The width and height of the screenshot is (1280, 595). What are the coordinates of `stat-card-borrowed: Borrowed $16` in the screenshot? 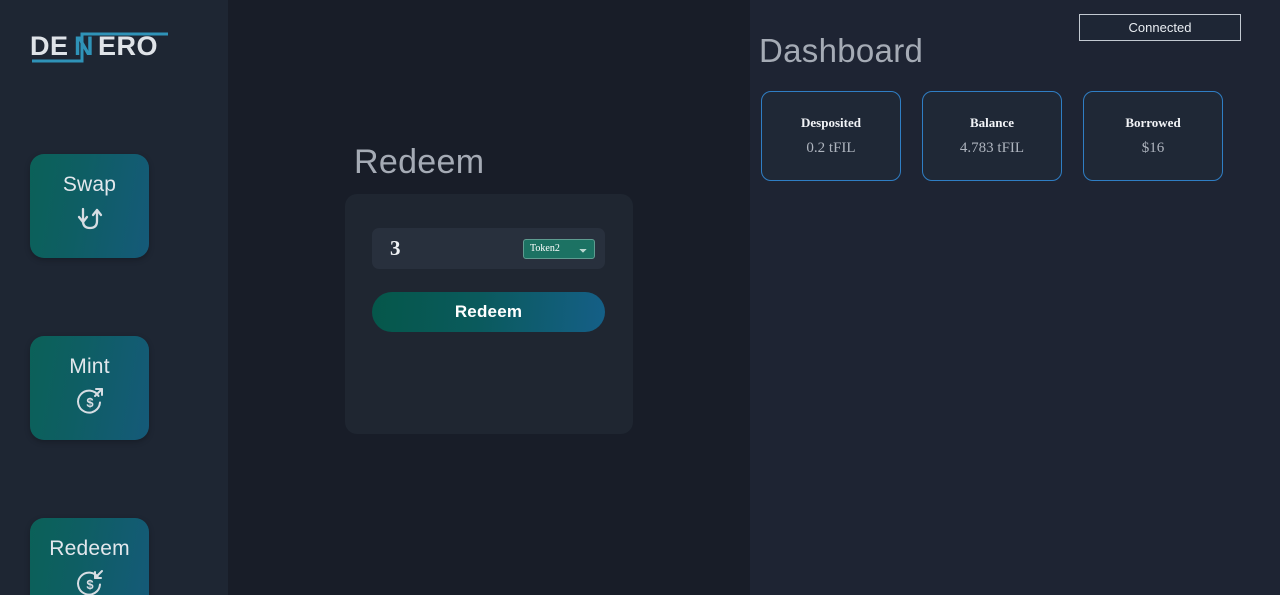 It's located at (1153, 136).